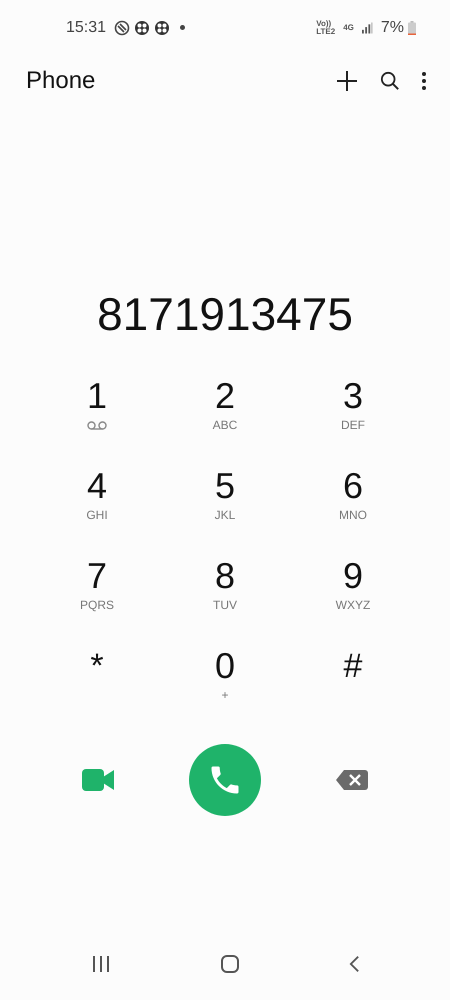 This screenshot has width=450, height=1000. I want to click on battery-percent: 7%, so click(392, 27).